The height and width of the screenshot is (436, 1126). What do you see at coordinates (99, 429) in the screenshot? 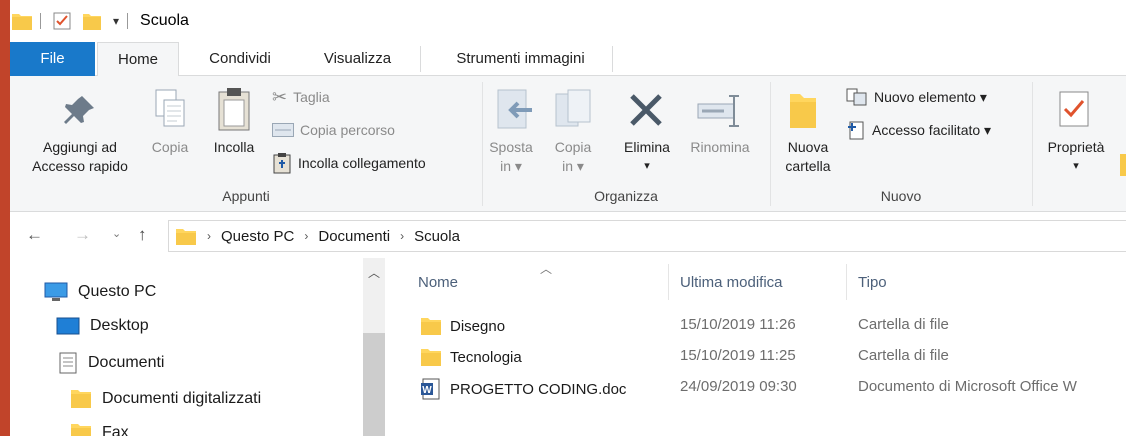
I see `nav-item-fax: Fax` at bounding box center [99, 429].